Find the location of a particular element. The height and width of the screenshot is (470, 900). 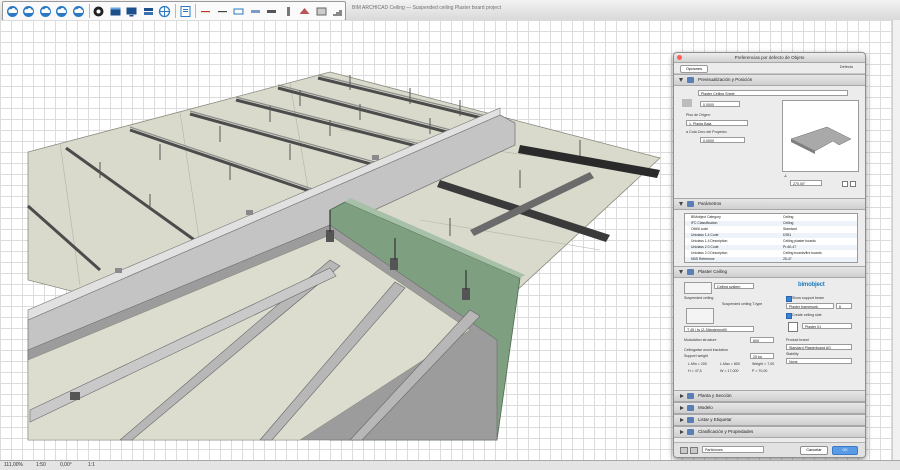

section-title: Clasificación y Propiedades is located at coordinates (726, 431).